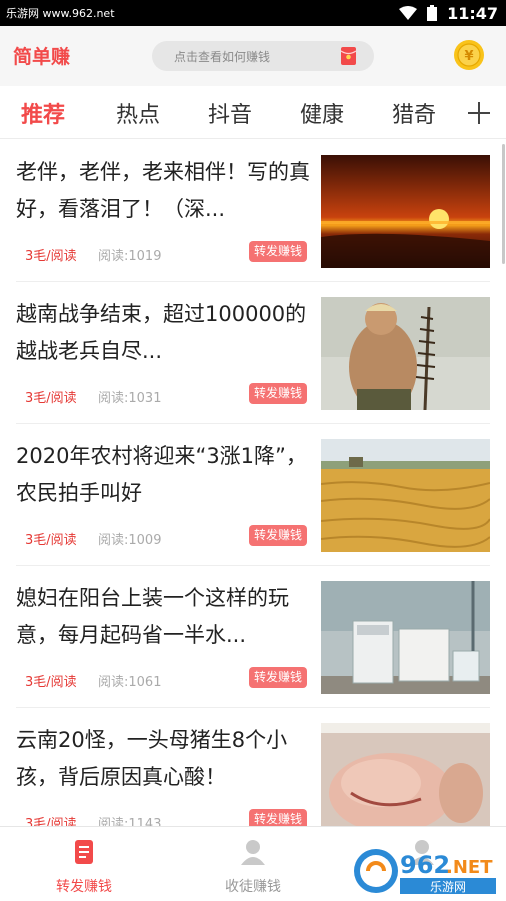 This screenshot has width=506, height=901. What do you see at coordinates (425, 865) in the screenshot?
I see `watermark-brand: 962` at bounding box center [425, 865].